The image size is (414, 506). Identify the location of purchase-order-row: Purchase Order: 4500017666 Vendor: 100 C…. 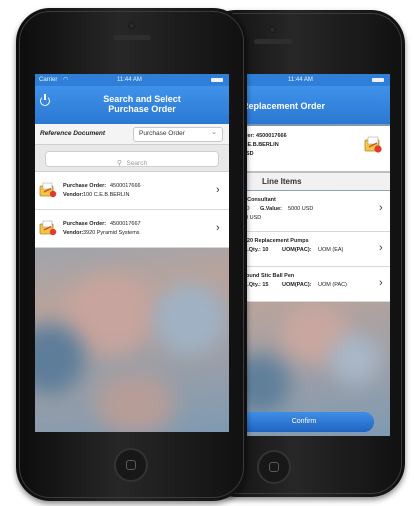
(132, 191).